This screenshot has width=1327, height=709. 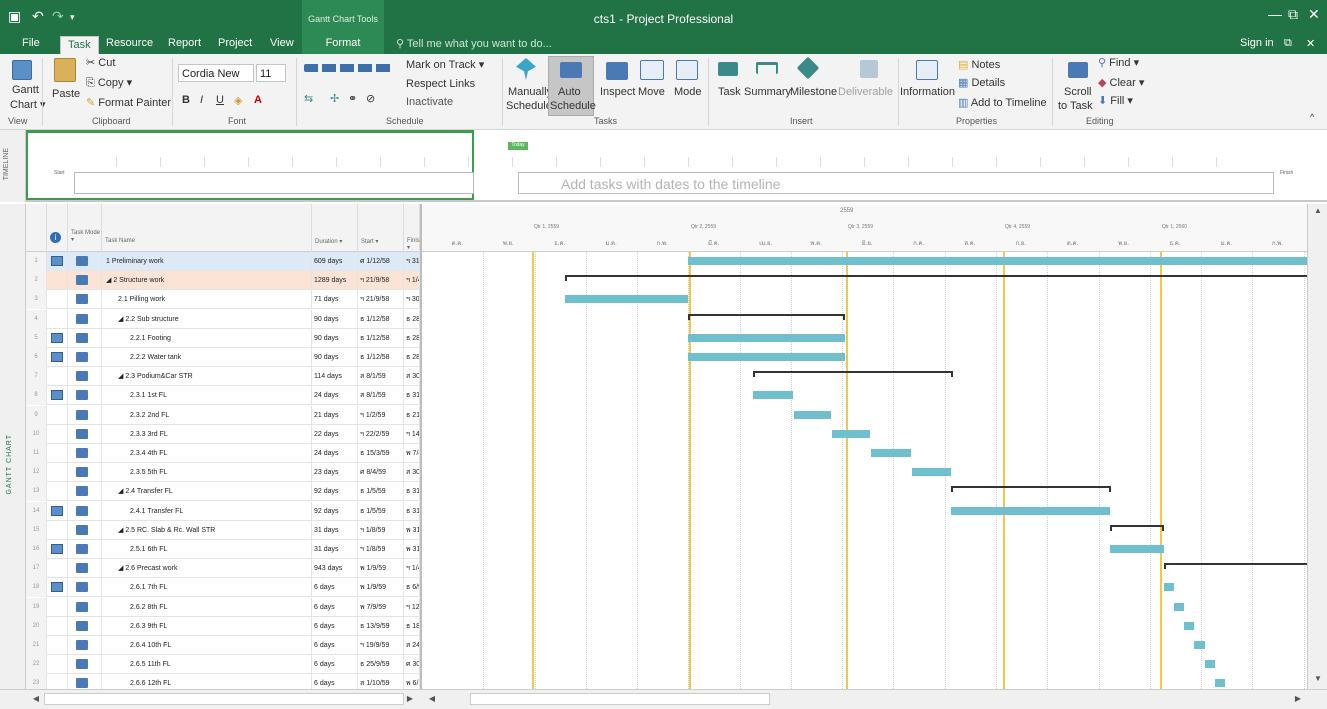 I want to click on row-number: 7, so click(x=36, y=377).